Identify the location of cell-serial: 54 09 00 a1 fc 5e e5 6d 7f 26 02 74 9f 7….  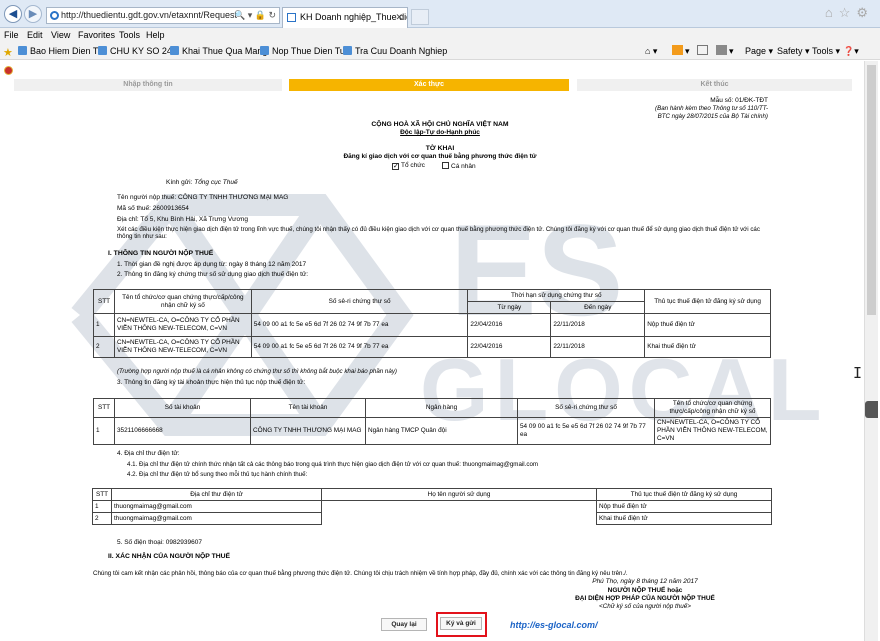
(359, 347).